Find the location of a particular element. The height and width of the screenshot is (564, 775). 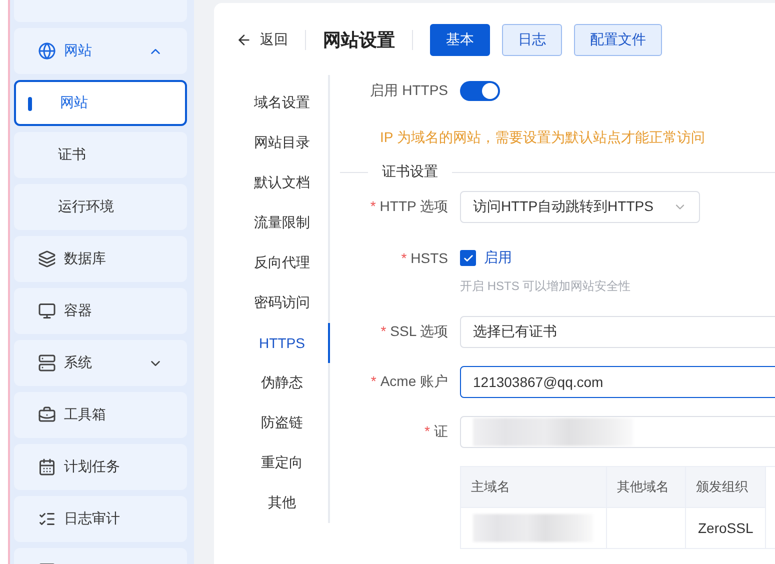

back-button: 返回 is located at coordinates (262, 40).